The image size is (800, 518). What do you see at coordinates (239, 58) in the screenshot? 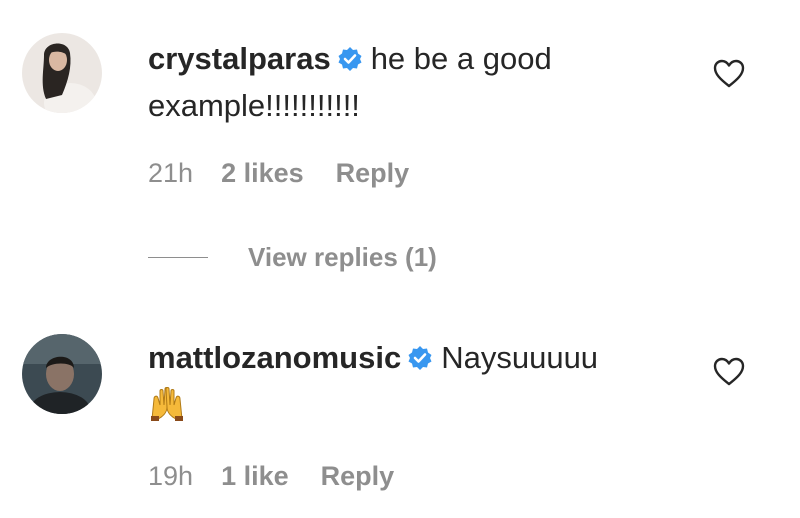
I see `username: crystalparas` at bounding box center [239, 58].